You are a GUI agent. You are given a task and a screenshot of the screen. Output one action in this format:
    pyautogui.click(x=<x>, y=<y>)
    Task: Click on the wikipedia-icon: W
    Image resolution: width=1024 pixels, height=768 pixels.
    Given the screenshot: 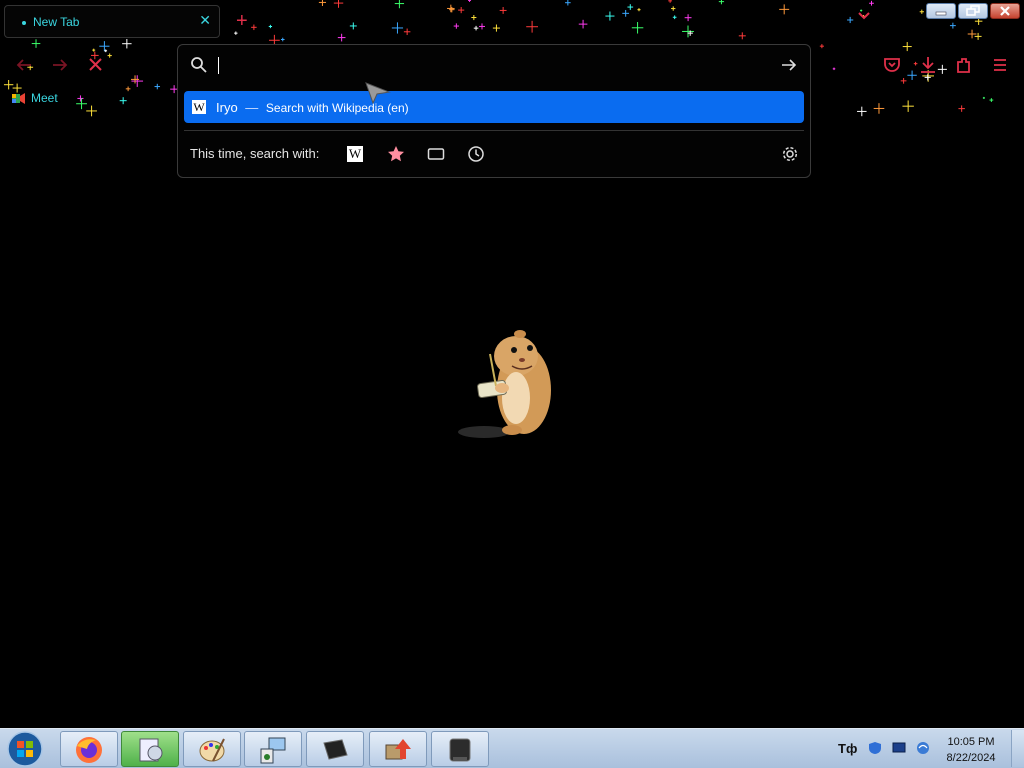 What is the action you would take?
    pyautogui.click(x=199, y=107)
    